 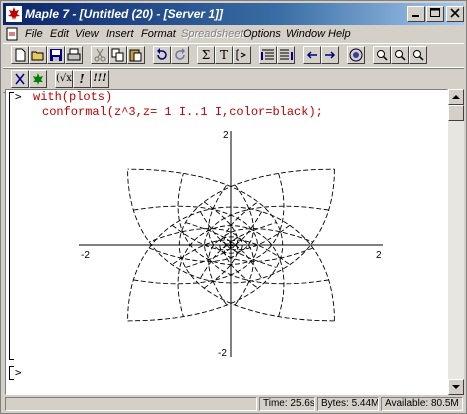 I want to click on paste-icon, so click(x=135, y=55).